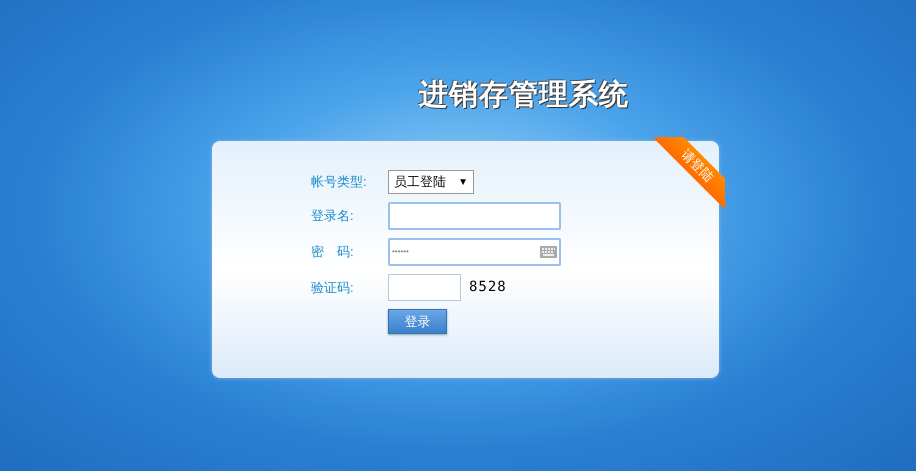 Image resolution: width=916 pixels, height=471 pixels. I want to click on account-type-select: 员工登陆 ▼, so click(431, 182).